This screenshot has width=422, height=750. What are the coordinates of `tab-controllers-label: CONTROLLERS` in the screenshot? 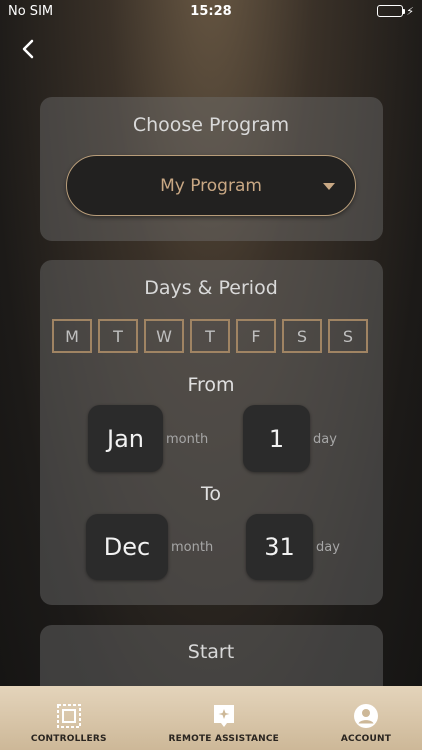 It's located at (68, 739).